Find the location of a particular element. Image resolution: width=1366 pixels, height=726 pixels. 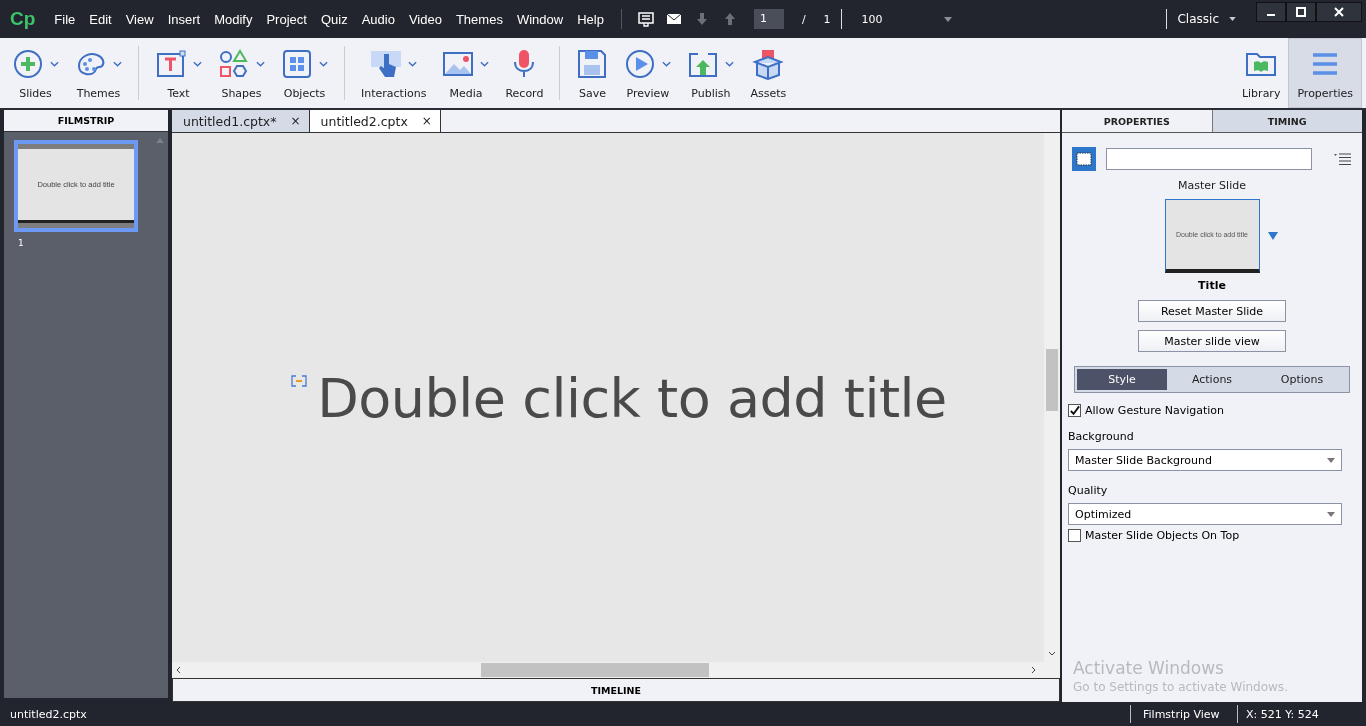

style-icon is located at coordinates (1084, 159).